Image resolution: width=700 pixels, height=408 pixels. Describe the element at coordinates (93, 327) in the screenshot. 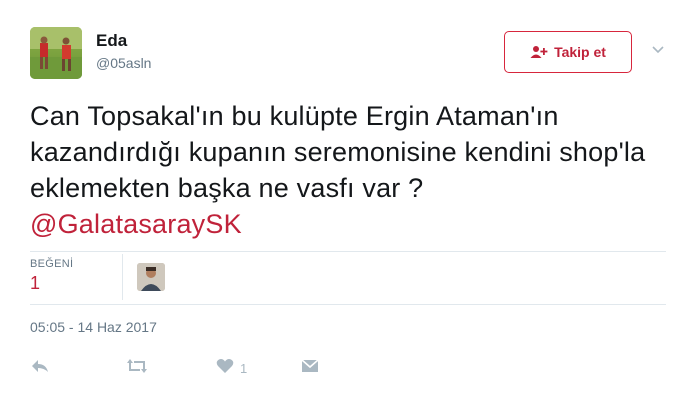

I see `timestamp: 05:05 - 14 Haz 2017` at that location.